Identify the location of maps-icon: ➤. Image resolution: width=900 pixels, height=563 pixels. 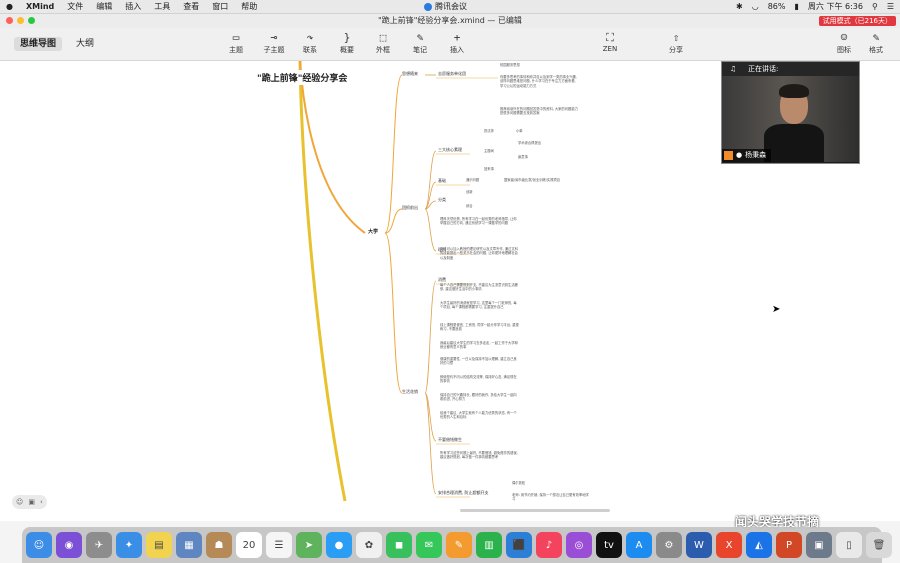
(309, 545).